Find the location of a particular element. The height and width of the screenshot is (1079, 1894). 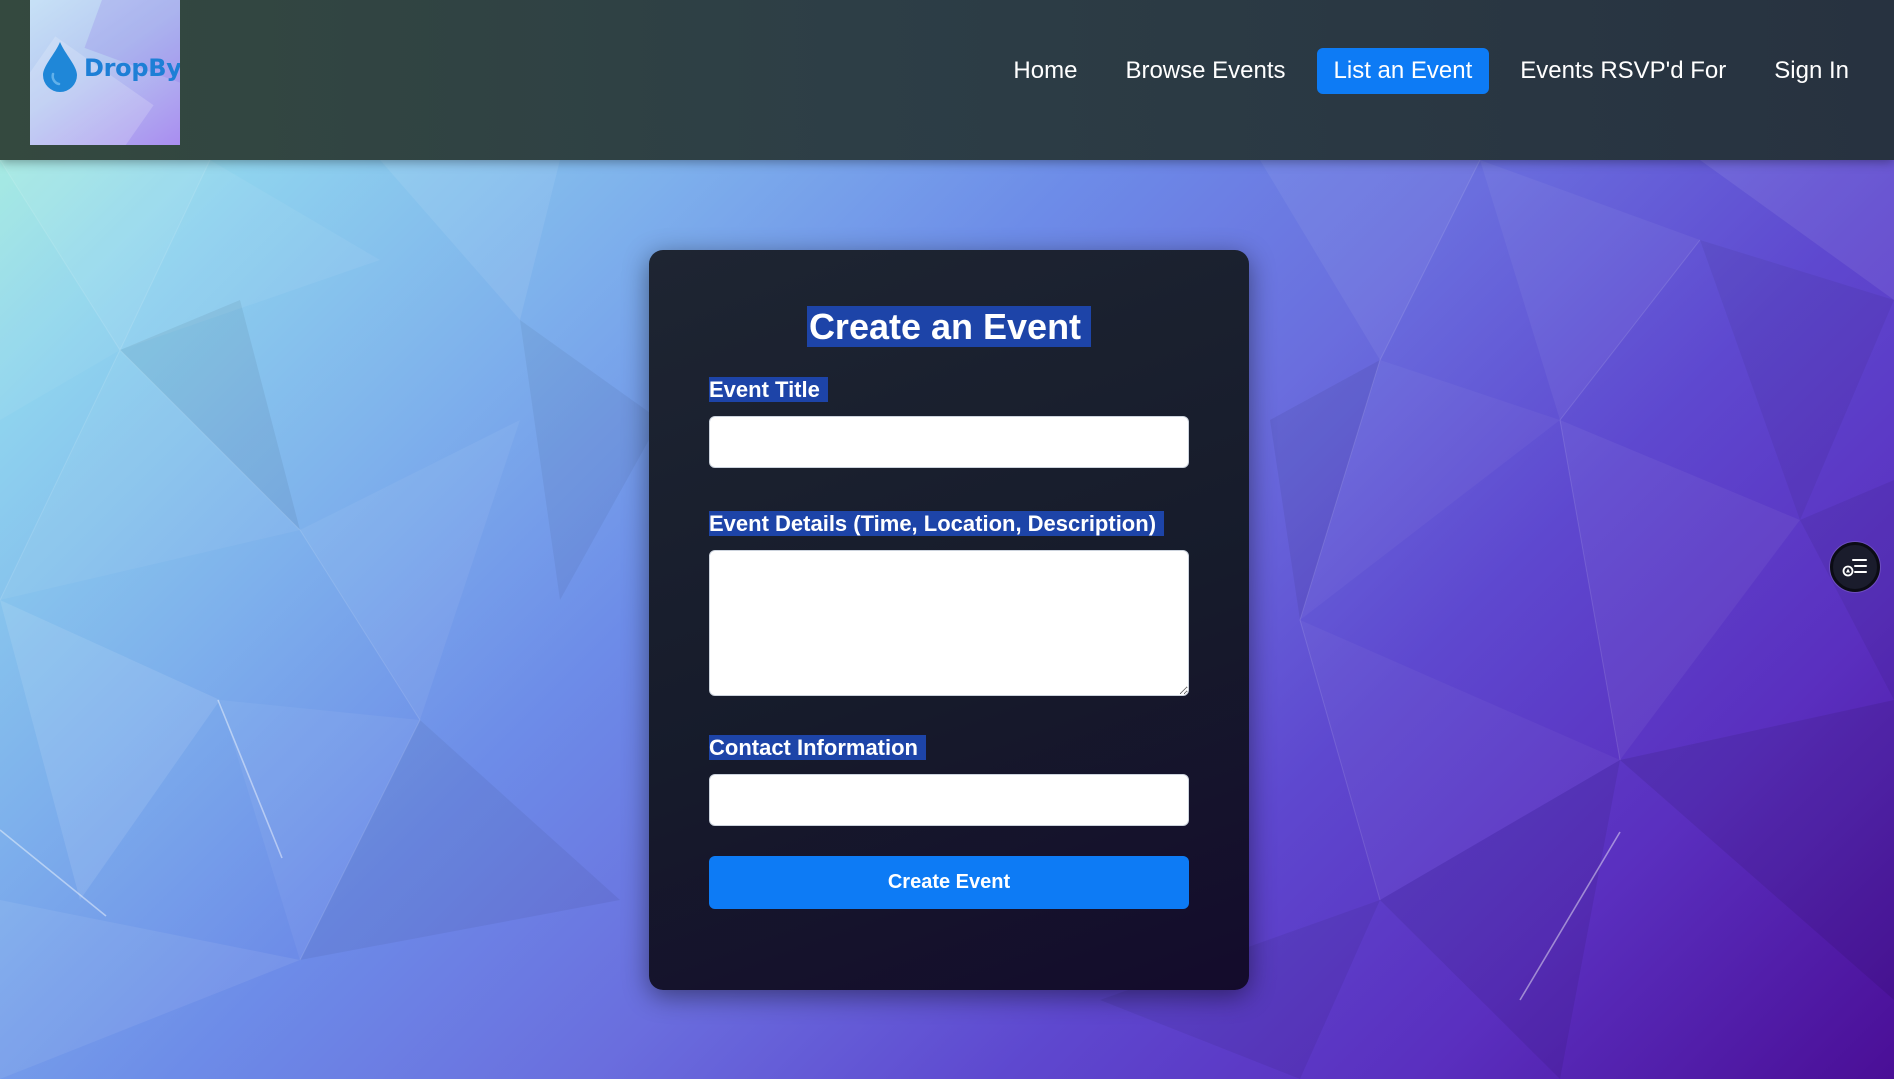

form-title: Create an Event is located at coordinates (949, 326).